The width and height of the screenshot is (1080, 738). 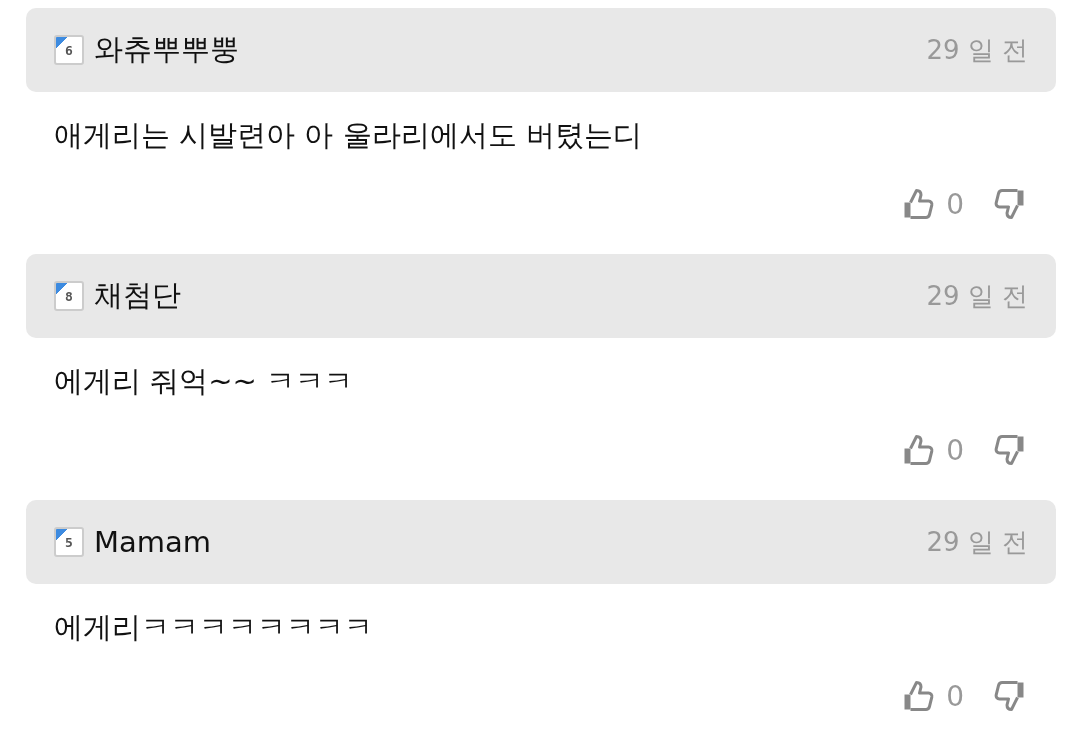 What do you see at coordinates (153, 542) in the screenshot?
I see `author-name: Mamam` at bounding box center [153, 542].